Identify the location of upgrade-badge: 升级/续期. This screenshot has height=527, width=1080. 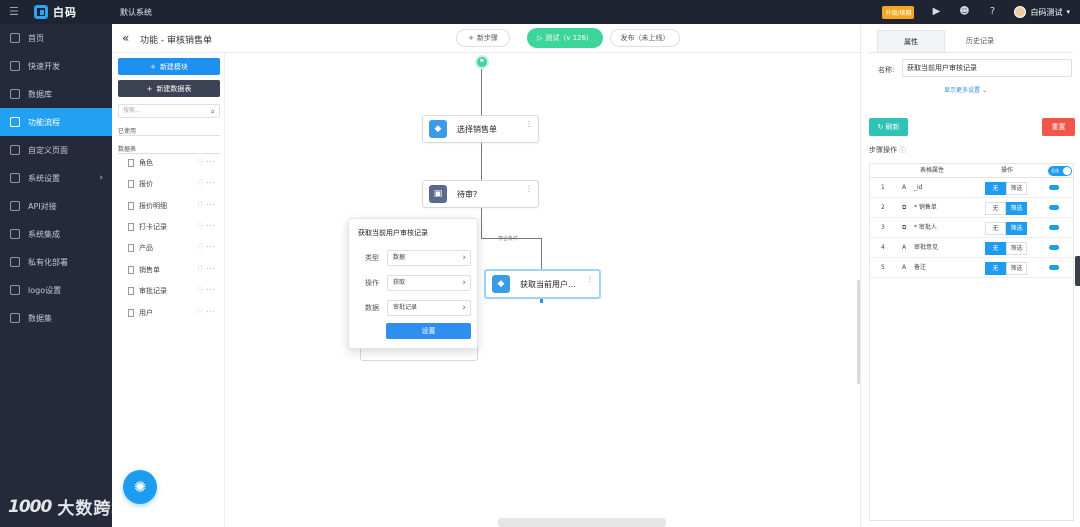
(898, 12).